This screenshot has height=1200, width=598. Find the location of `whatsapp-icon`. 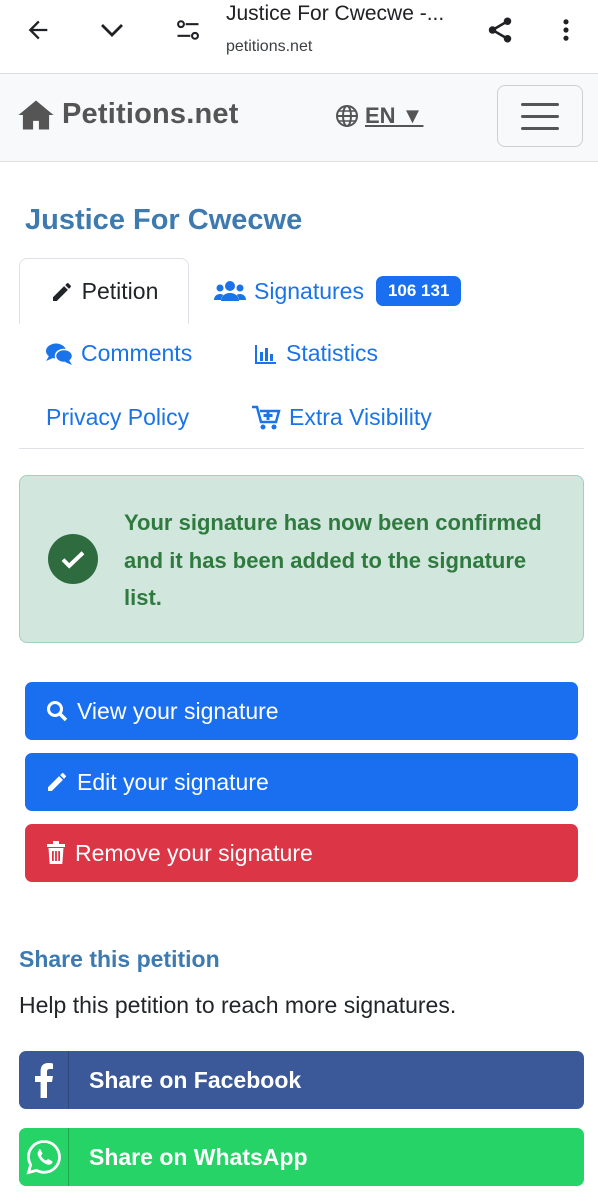

whatsapp-icon is located at coordinates (44, 1157).